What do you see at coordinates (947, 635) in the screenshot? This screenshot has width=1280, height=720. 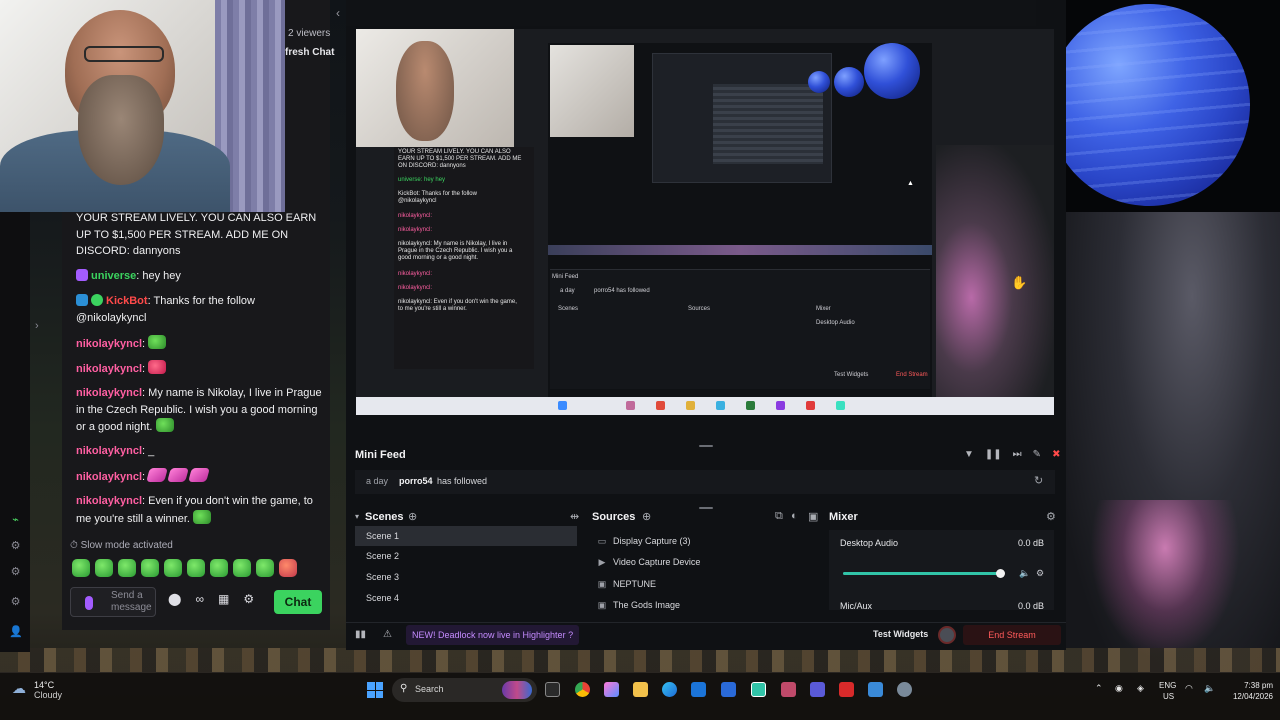 I see `record-button` at bounding box center [947, 635].